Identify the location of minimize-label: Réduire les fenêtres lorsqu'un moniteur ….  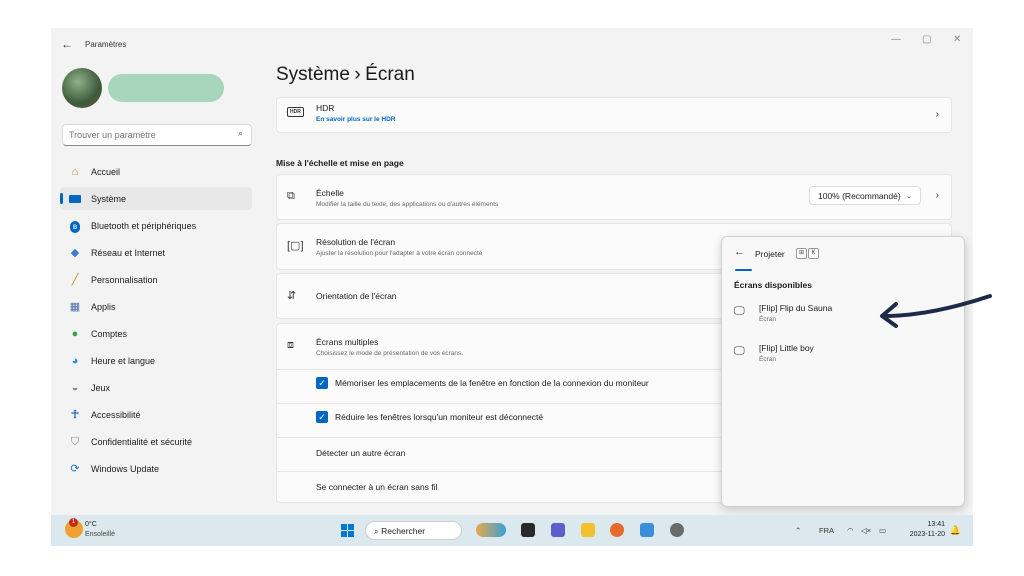
(439, 417).